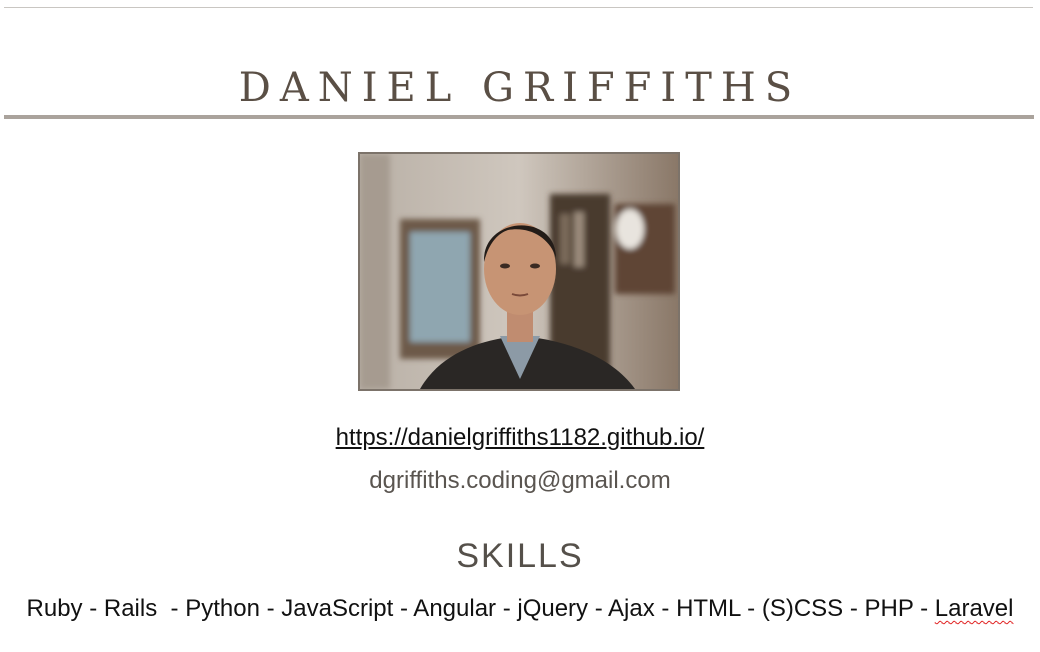 The height and width of the screenshot is (652, 1040). I want to click on website-link: https://danielgriffiths1182.github.io/, so click(520, 438).